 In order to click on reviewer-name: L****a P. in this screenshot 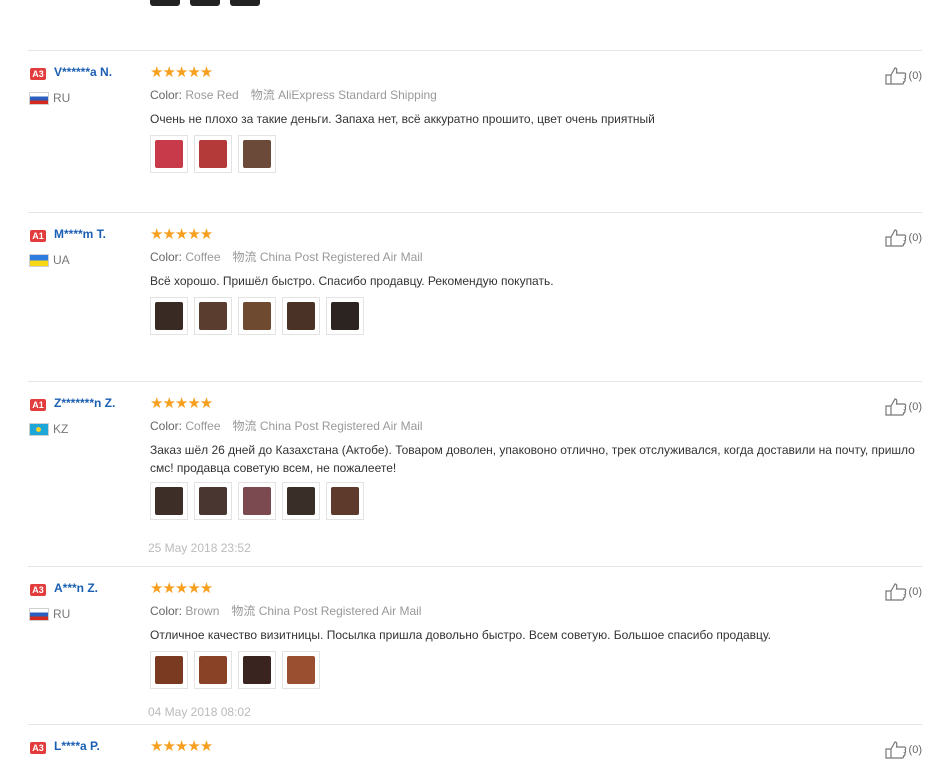, I will do `click(77, 746)`.